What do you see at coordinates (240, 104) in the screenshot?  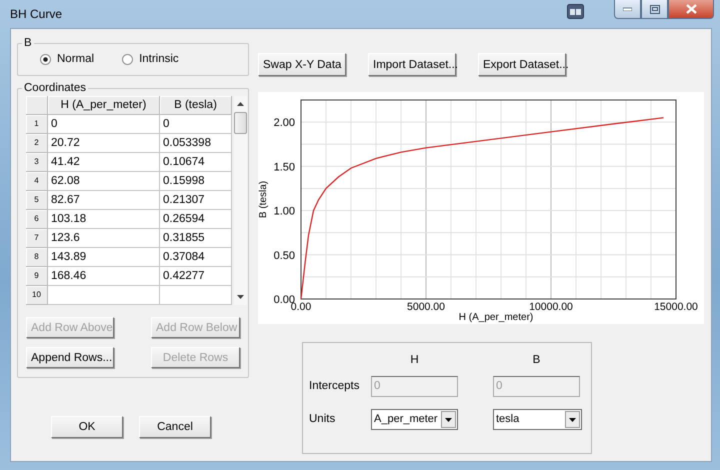 I see `scroll-up-icon` at bounding box center [240, 104].